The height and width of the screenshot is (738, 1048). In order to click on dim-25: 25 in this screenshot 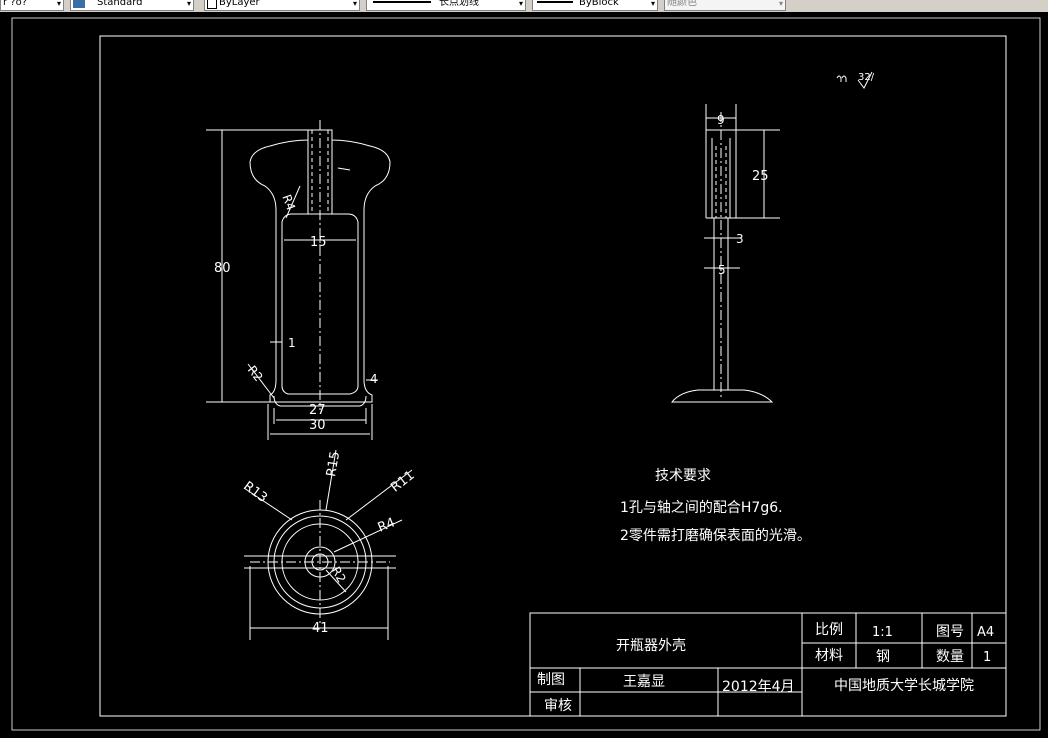, I will do `click(760, 176)`.